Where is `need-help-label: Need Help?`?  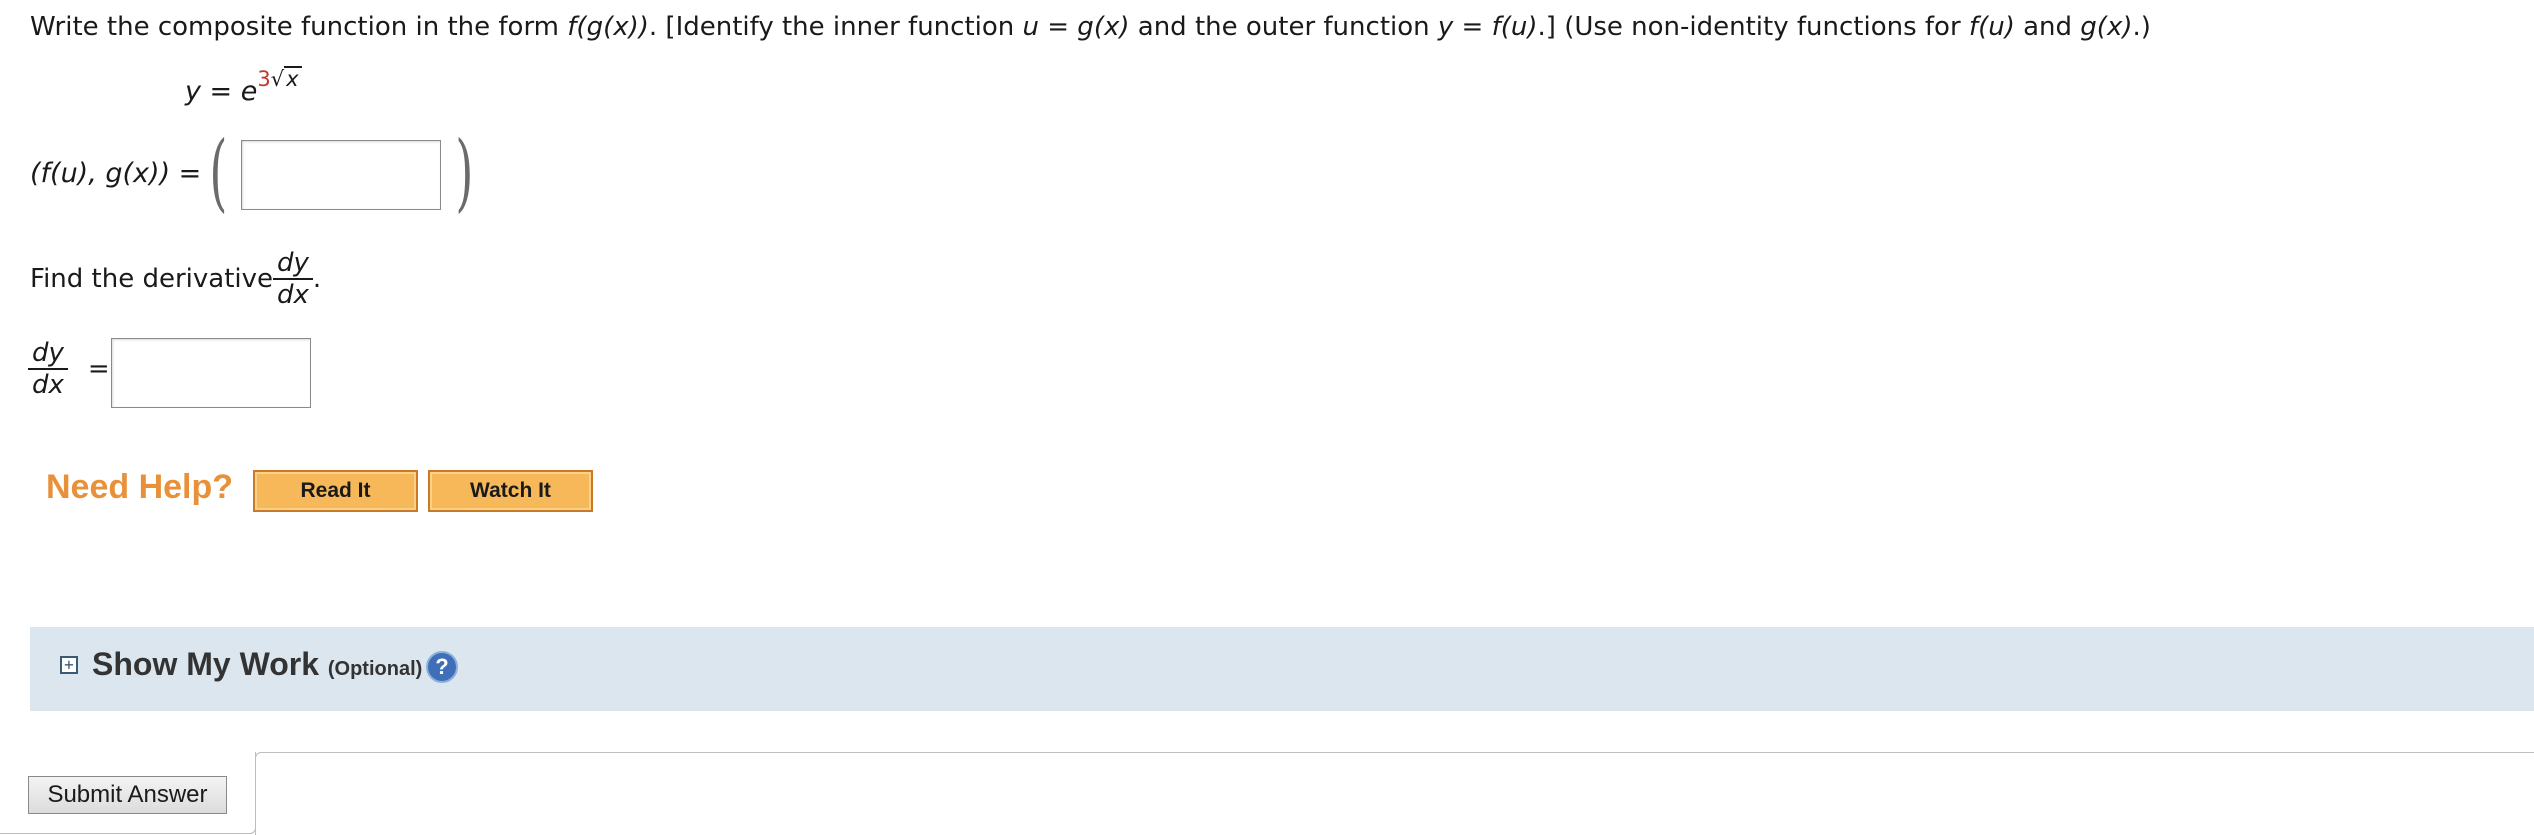 need-help-label: Need Help? is located at coordinates (140, 487).